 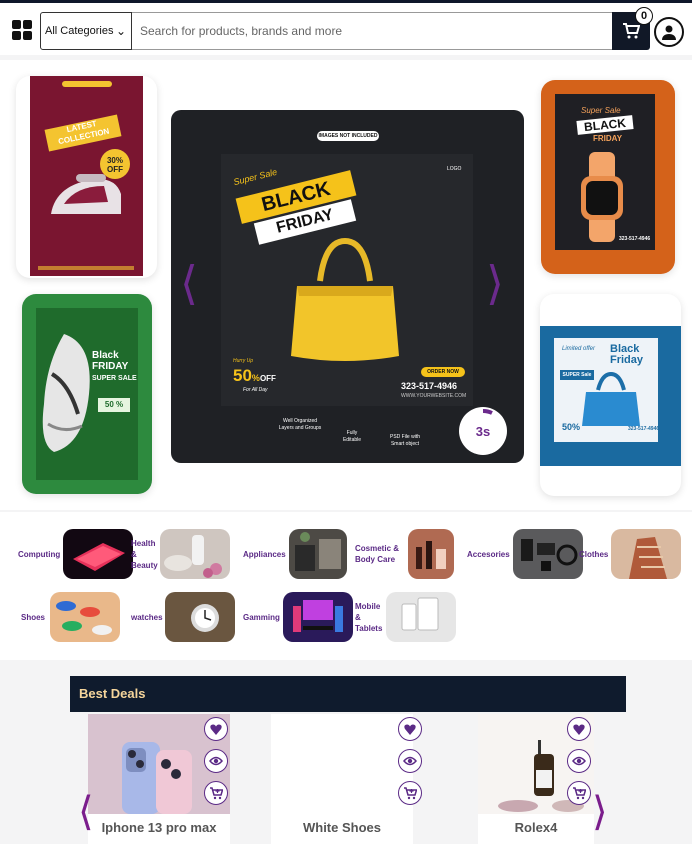 I want to click on category-label: Computing, so click(x=39, y=554).